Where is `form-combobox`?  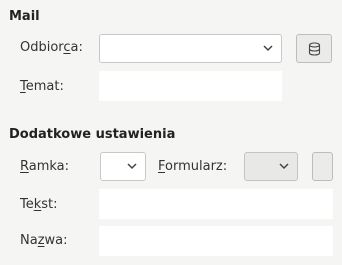 form-combobox is located at coordinates (271, 166).